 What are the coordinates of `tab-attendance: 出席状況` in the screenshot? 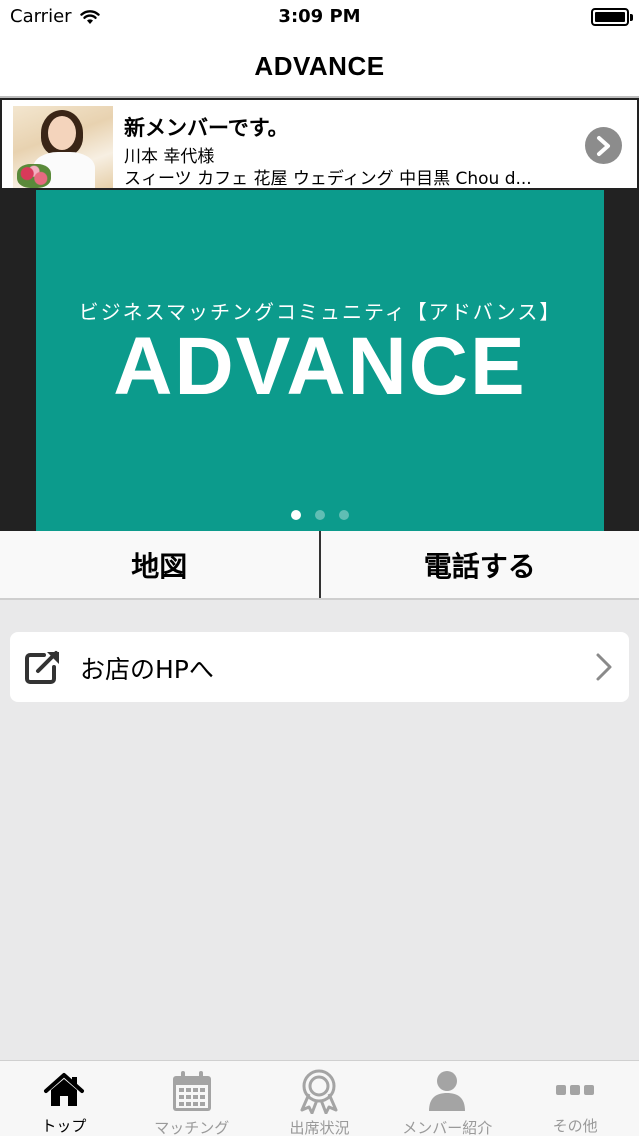 It's located at (320, 1098).